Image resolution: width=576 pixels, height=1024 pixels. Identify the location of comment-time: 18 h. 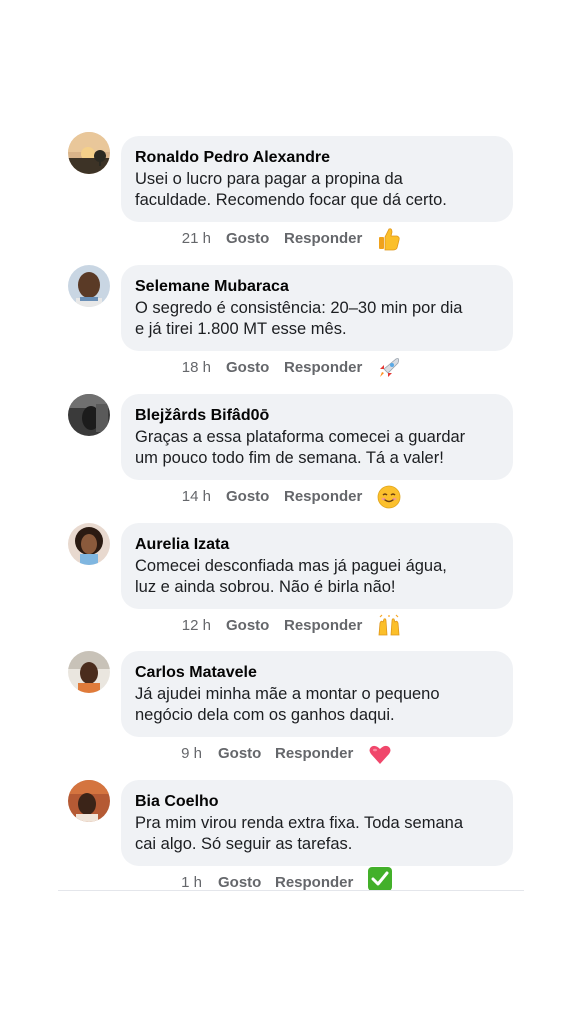
(186, 368).